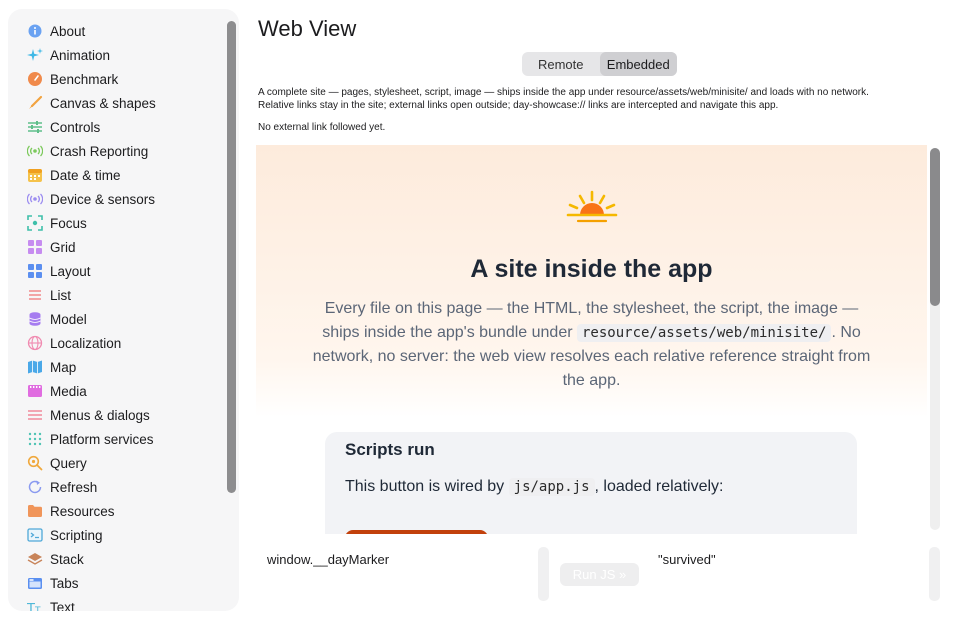 The image size is (960, 620). Describe the element at coordinates (35, 151) in the screenshot. I see `broadcast-icon` at that location.